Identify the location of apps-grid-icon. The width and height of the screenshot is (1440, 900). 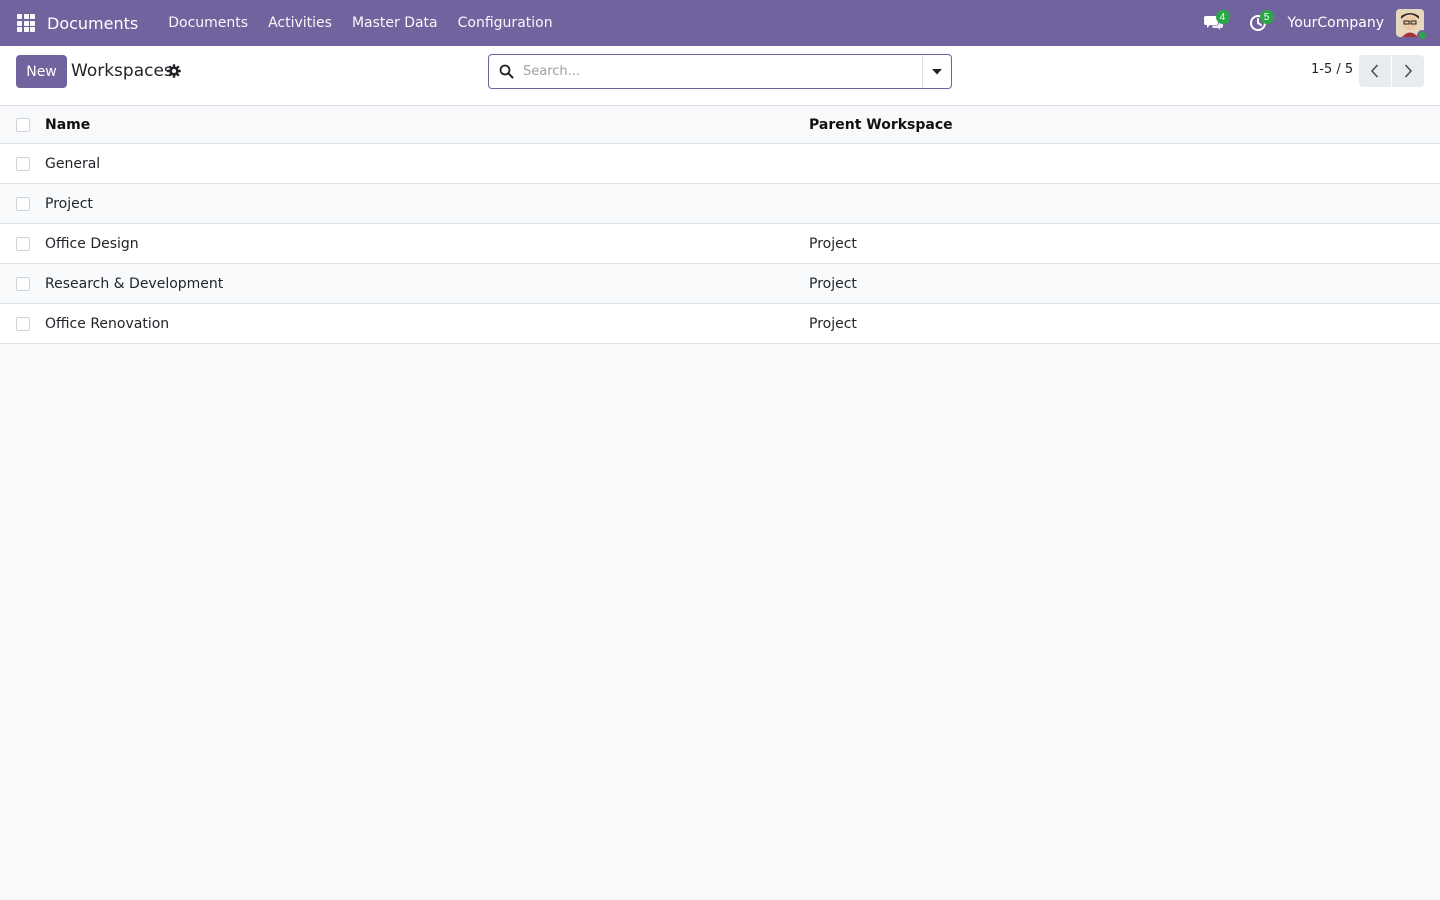
(26, 23).